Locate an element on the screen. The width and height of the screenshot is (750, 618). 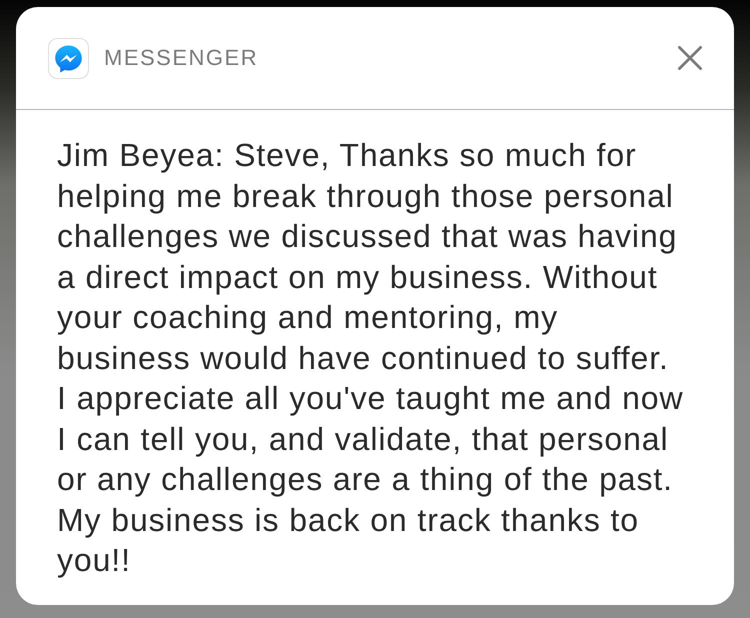
close-icon is located at coordinates (690, 58).